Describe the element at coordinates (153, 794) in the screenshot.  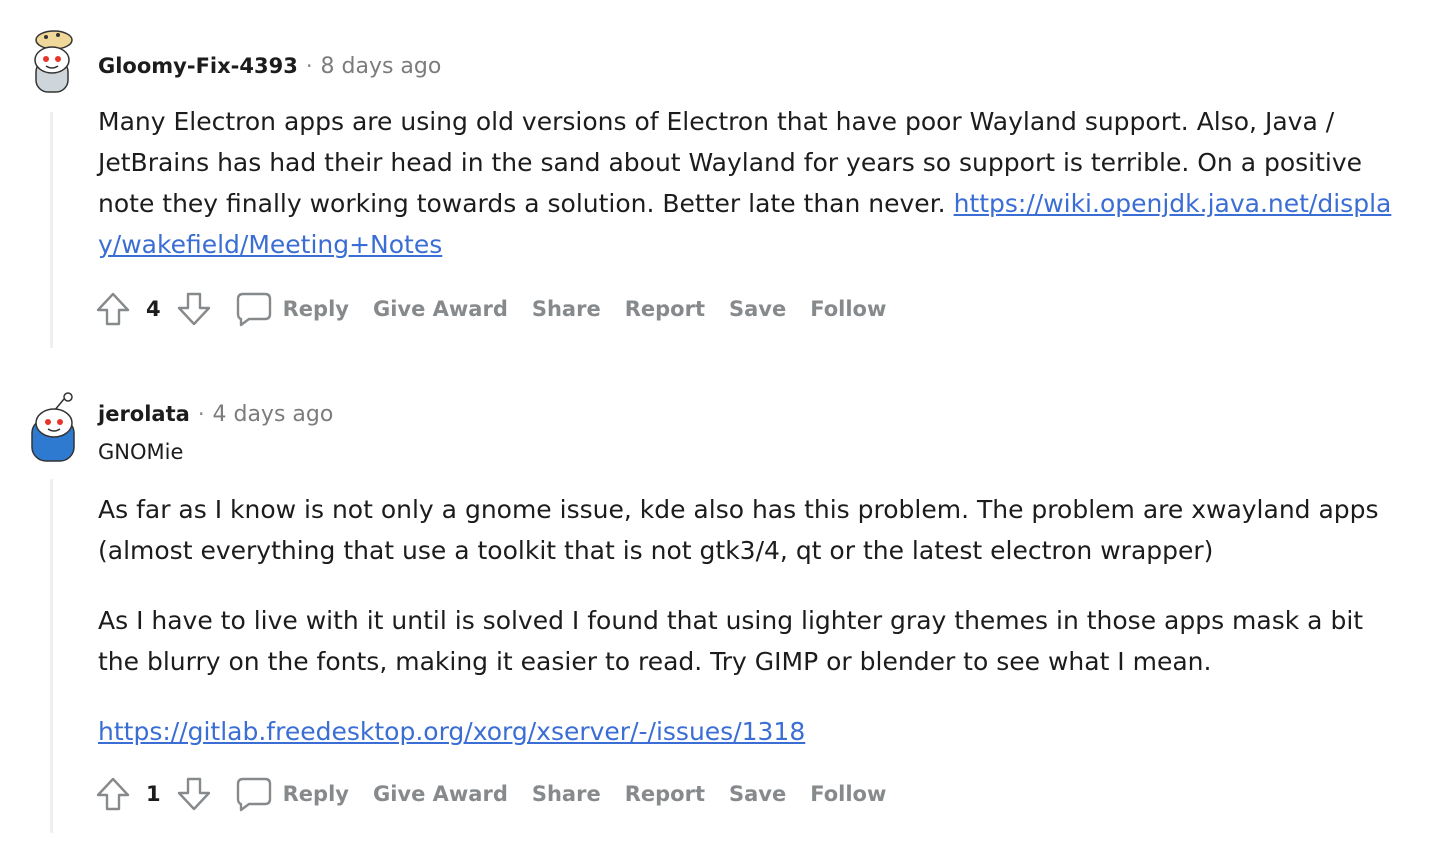
I see `vote-score: 1` at that location.